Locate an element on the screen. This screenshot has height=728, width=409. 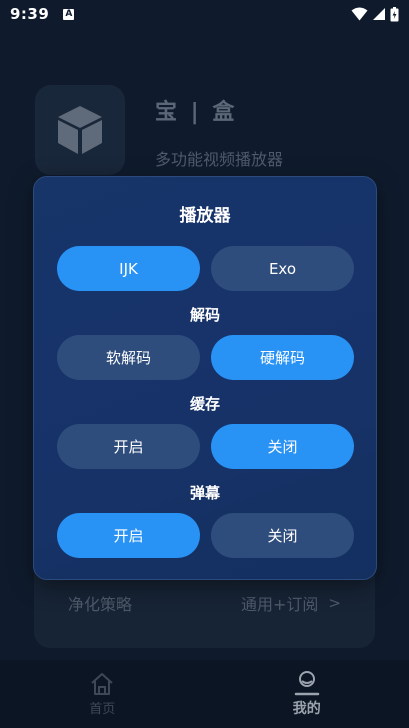
player-exo-button: Exo is located at coordinates (282, 268).